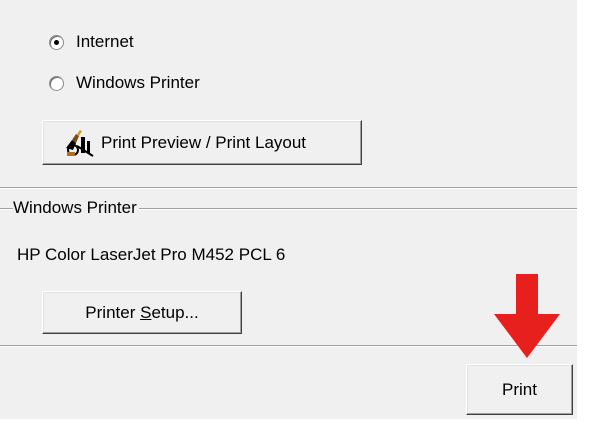 The width and height of the screenshot is (589, 427). Describe the element at coordinates (105, 41) in the screenshot. I see `internet-radio-label: Internet` at that location.